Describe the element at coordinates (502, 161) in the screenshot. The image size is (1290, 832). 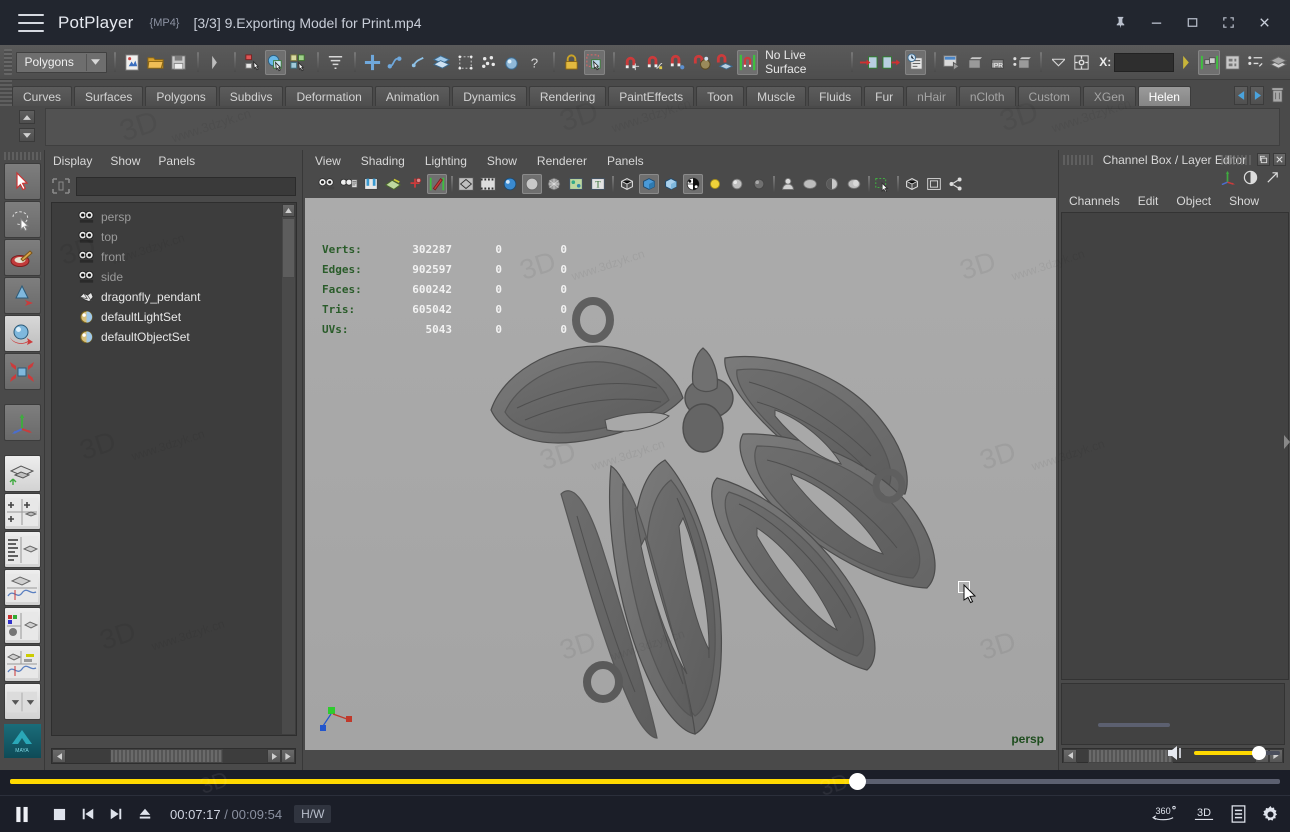
I see `viewport-menu-show: Show` at that location.